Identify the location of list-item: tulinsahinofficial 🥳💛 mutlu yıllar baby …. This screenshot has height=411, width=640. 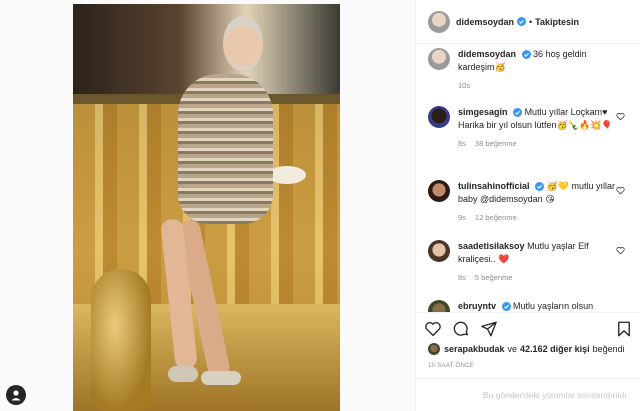
(530, 202).